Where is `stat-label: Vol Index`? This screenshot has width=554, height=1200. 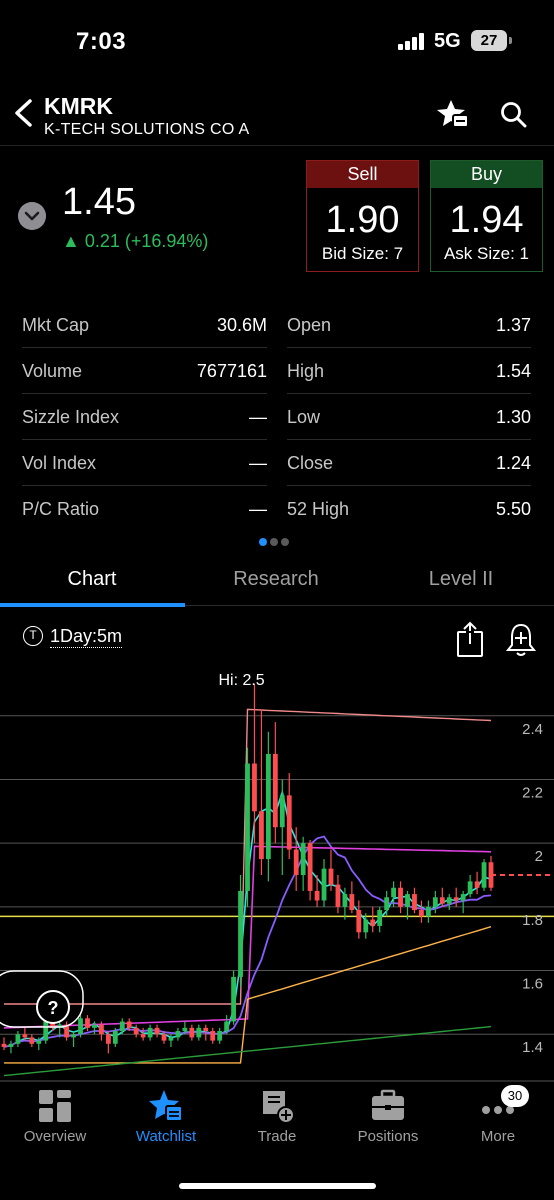
stat-label: Vol Index is located at coordinates (59, 463).